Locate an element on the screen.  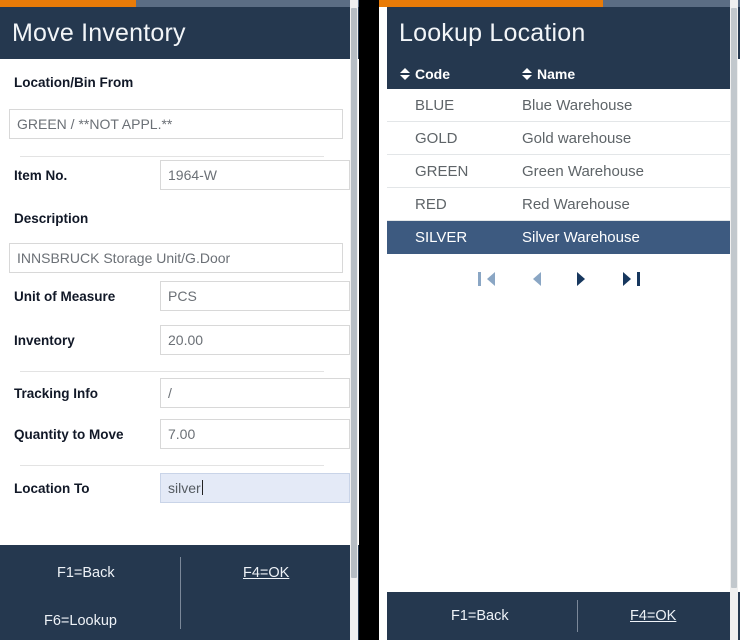
input-location-to: silver is located at coordinates (255, 488).